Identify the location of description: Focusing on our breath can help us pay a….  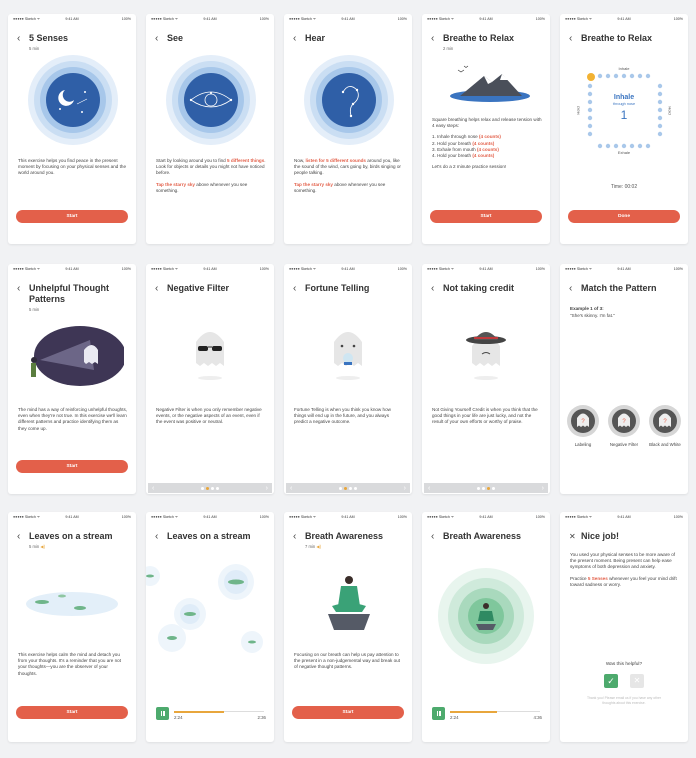
(347, 661).